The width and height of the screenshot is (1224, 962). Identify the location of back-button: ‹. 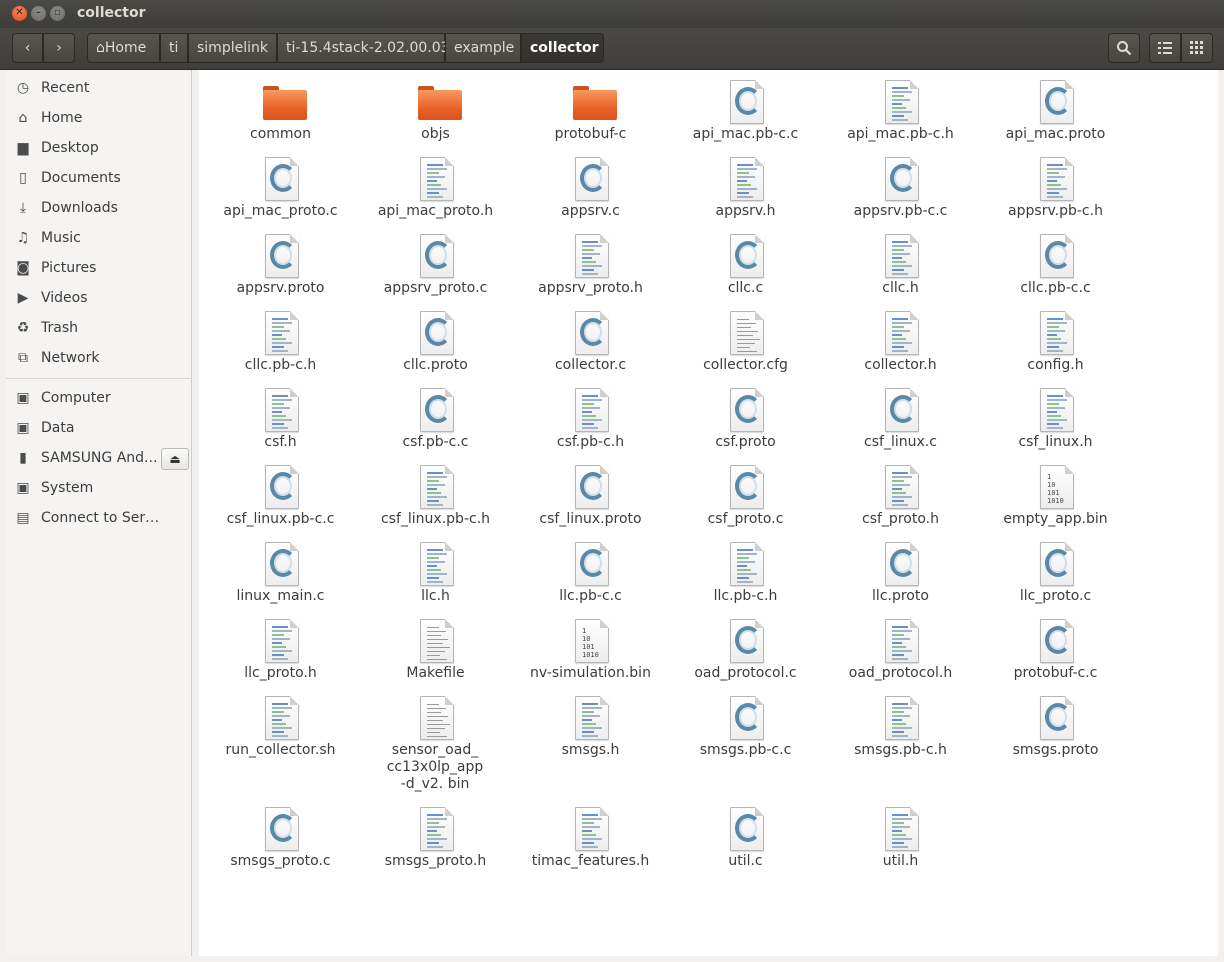
(27, 48).